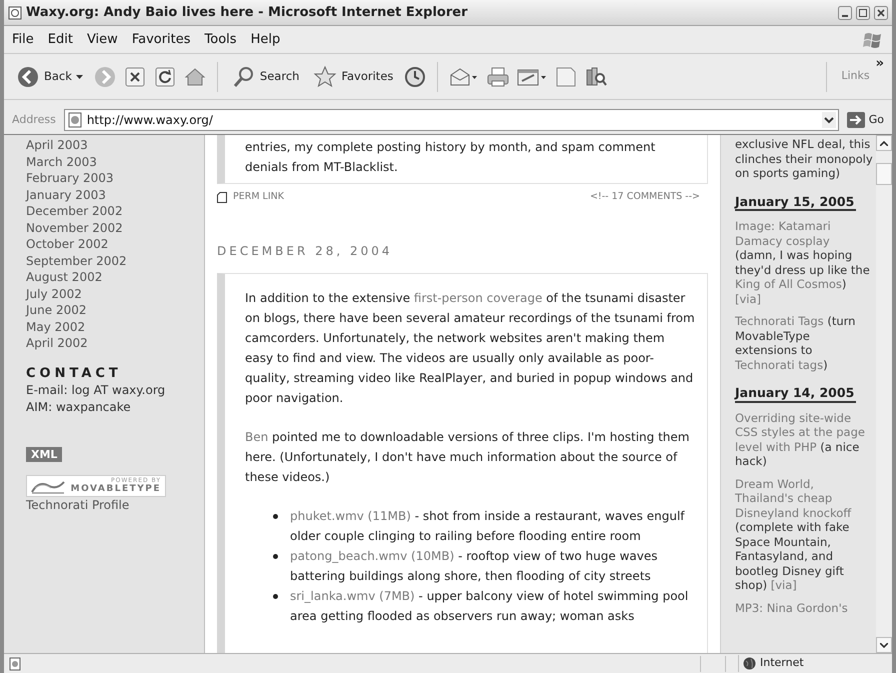 This screenshot has height=673, width=896. I want to click on chevron-button: », so click(880, 64).